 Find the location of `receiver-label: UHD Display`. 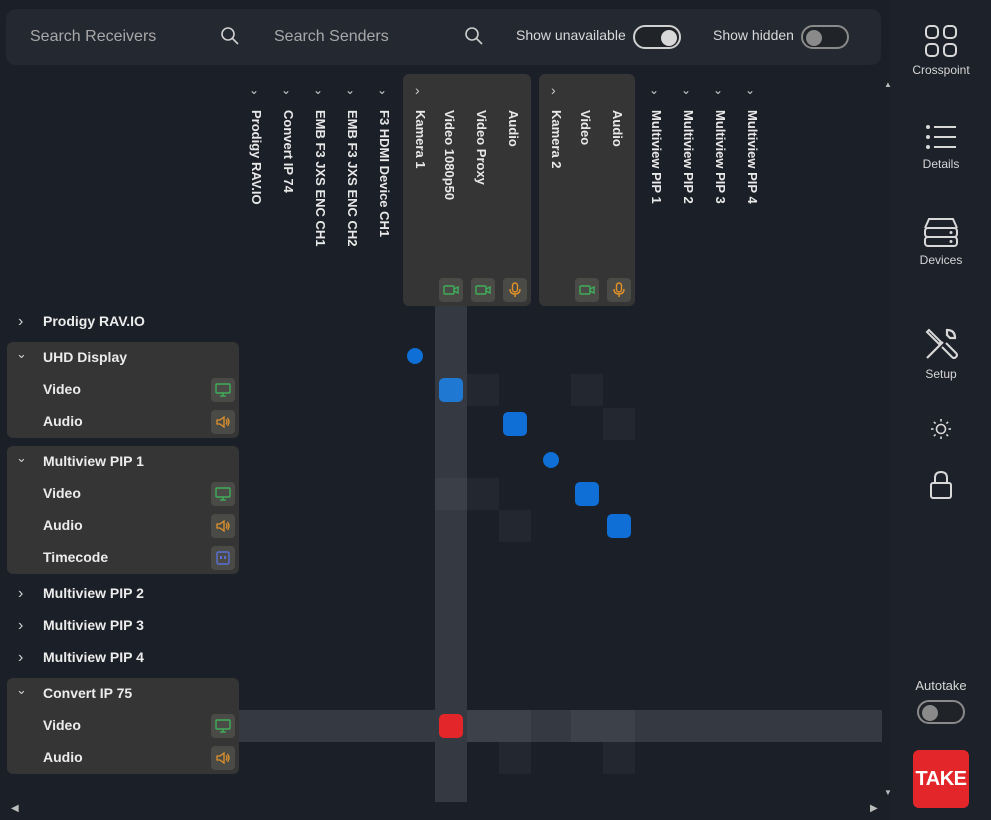

receiver-label: UHD Display is located at coordinates (85, 357).